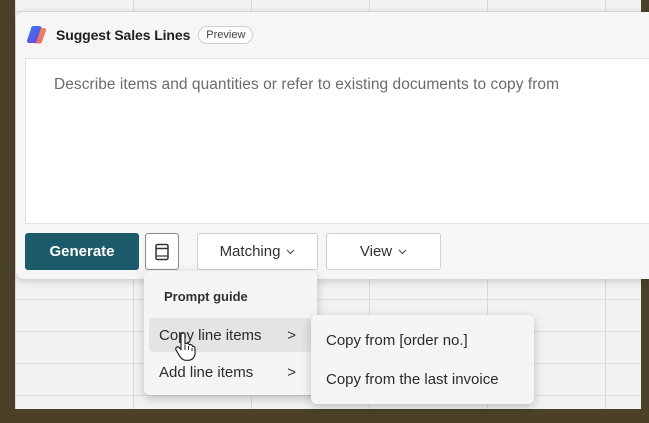 The image size is (649, 423). I want to click on menu-item-add-line-items: Add line items >, so click(230, 372).